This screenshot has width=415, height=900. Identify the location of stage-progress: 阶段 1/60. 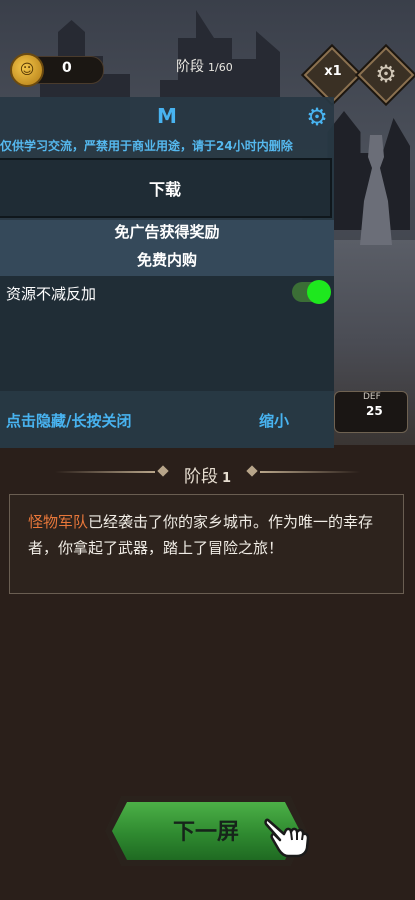
(204, 66).